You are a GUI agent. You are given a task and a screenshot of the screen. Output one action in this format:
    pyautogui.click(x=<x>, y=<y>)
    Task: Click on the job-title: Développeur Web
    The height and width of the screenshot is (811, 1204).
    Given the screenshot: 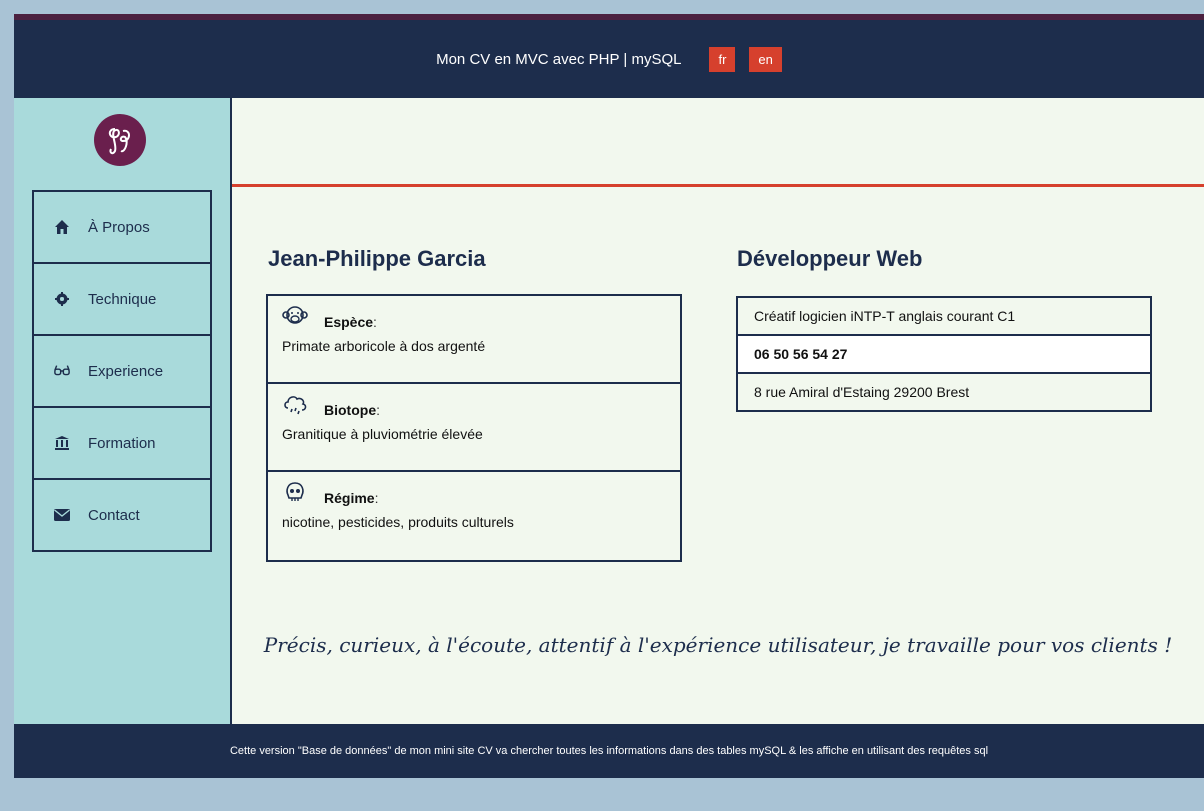 What is the action you would take?
    pyautogui.click(x=830, y=258)
    